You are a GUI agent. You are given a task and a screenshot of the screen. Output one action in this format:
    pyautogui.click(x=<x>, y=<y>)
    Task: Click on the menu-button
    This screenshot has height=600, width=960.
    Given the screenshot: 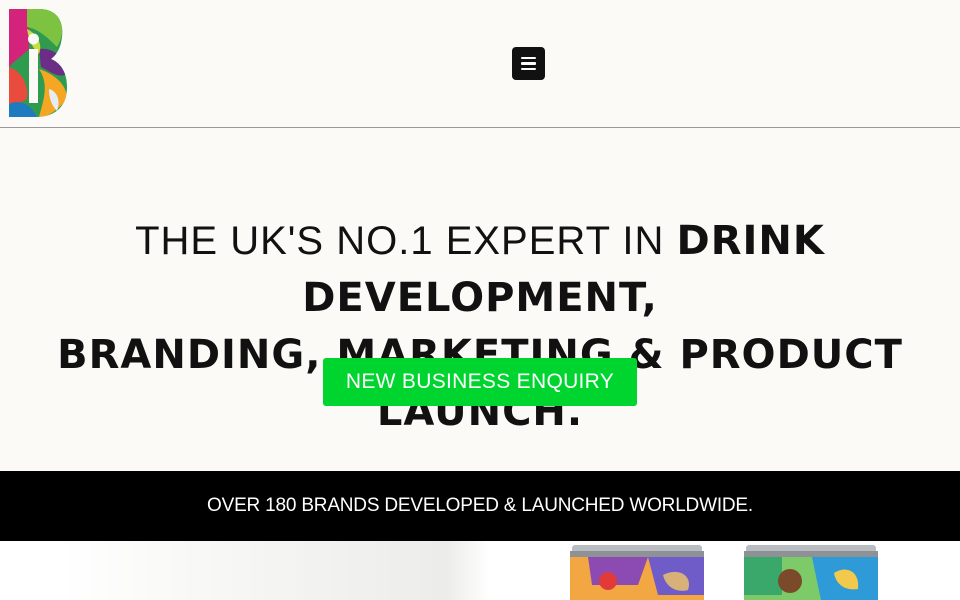 What is the action you would take?
    pyautogui.click(x=528, y=63)
    